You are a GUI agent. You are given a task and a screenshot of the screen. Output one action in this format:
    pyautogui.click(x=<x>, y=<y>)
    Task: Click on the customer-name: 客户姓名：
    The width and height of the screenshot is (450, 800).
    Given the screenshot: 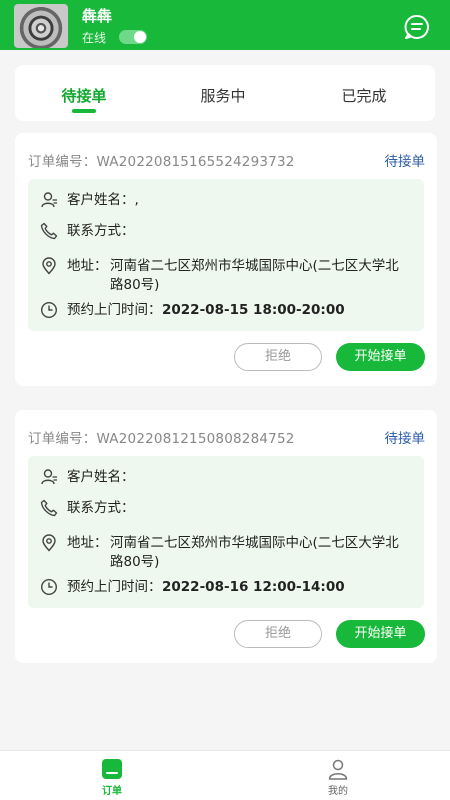 What is the action you would take?
    pyautogui.click(x=101, y=477)
    